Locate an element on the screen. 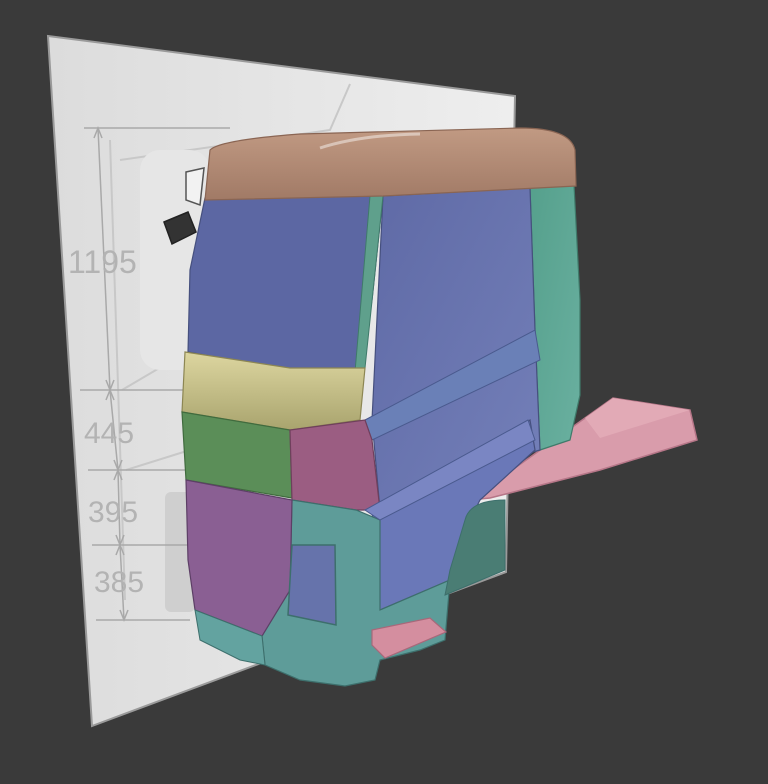 This screenshot has height=784, width=768. roof-cap is located at coordinates (390, 164).